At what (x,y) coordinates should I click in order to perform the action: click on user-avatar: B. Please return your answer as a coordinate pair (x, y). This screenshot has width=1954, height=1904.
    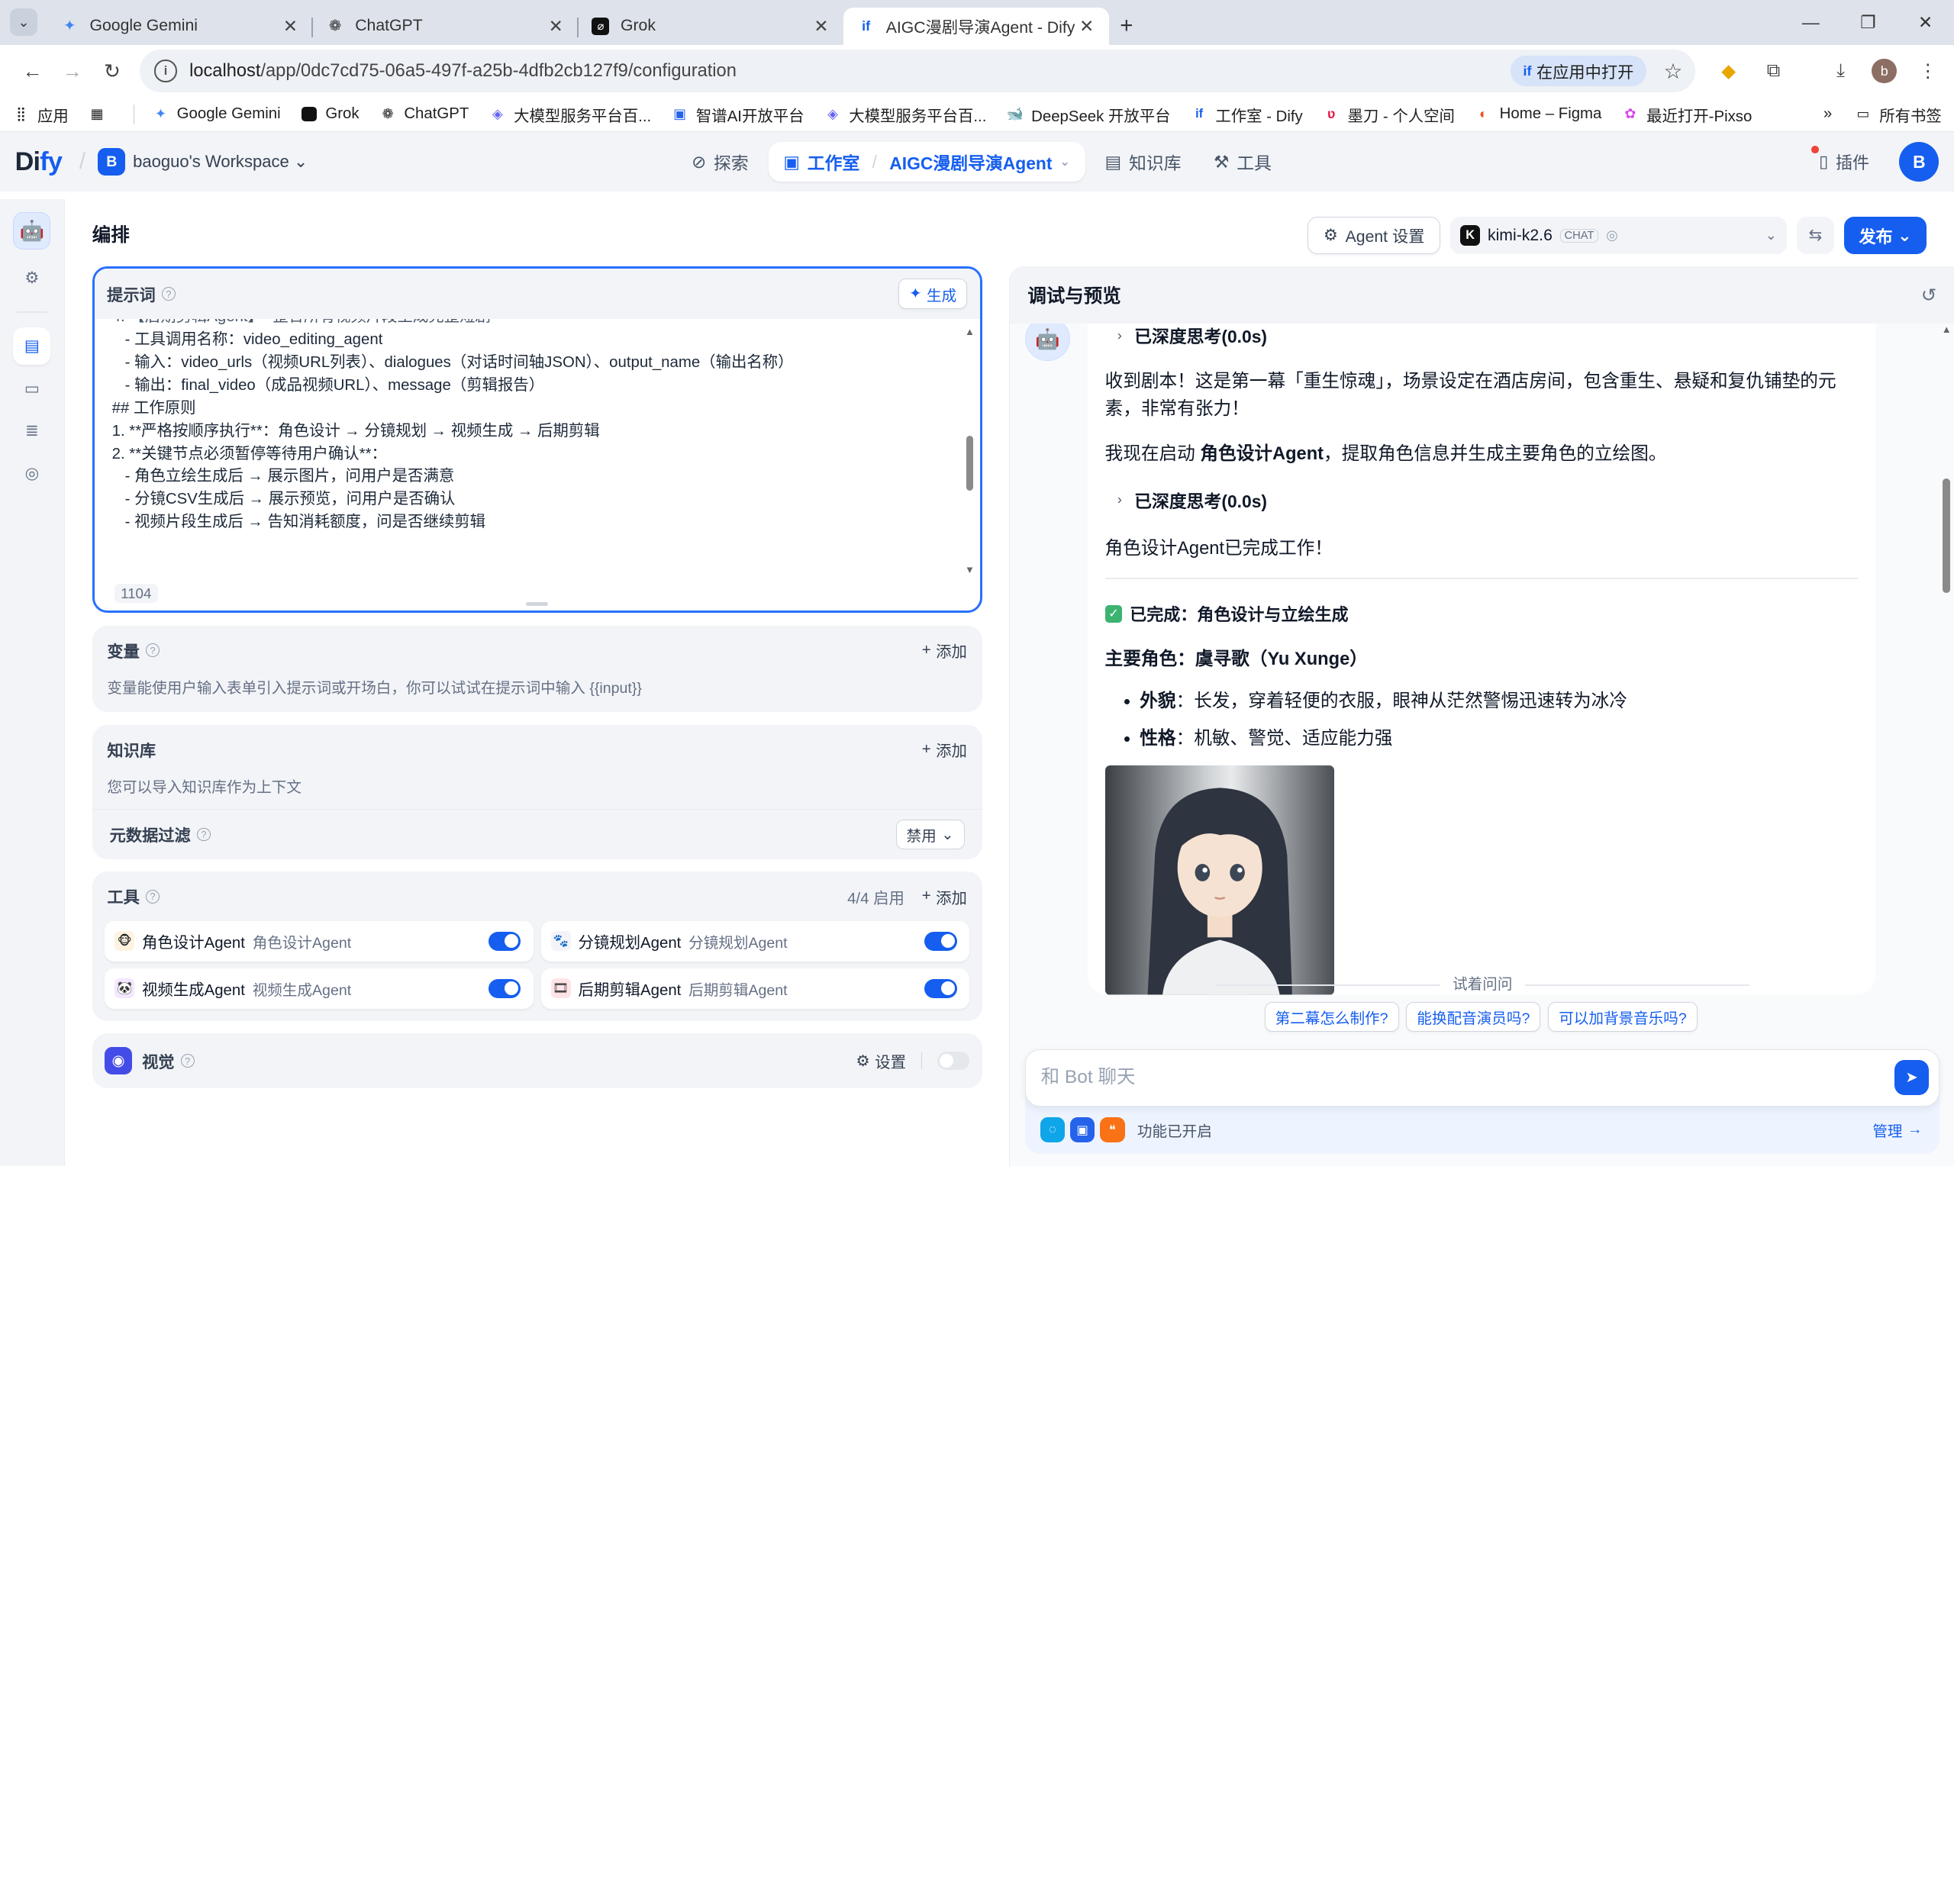
    Looking at the image, I should click on (1919, 162).